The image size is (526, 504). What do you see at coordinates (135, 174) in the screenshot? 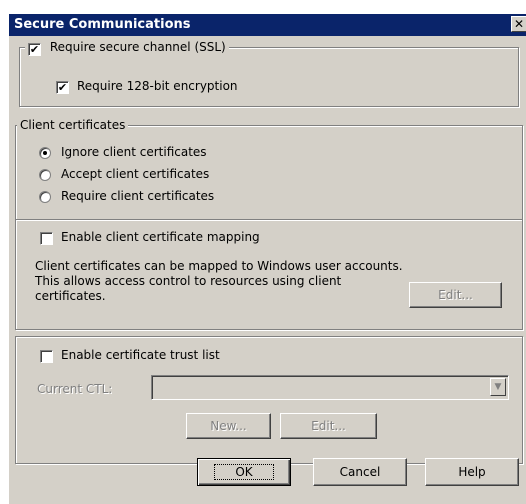
I see `accept-certificates-label: Accept client certificates` at bounding box center [135, 174].